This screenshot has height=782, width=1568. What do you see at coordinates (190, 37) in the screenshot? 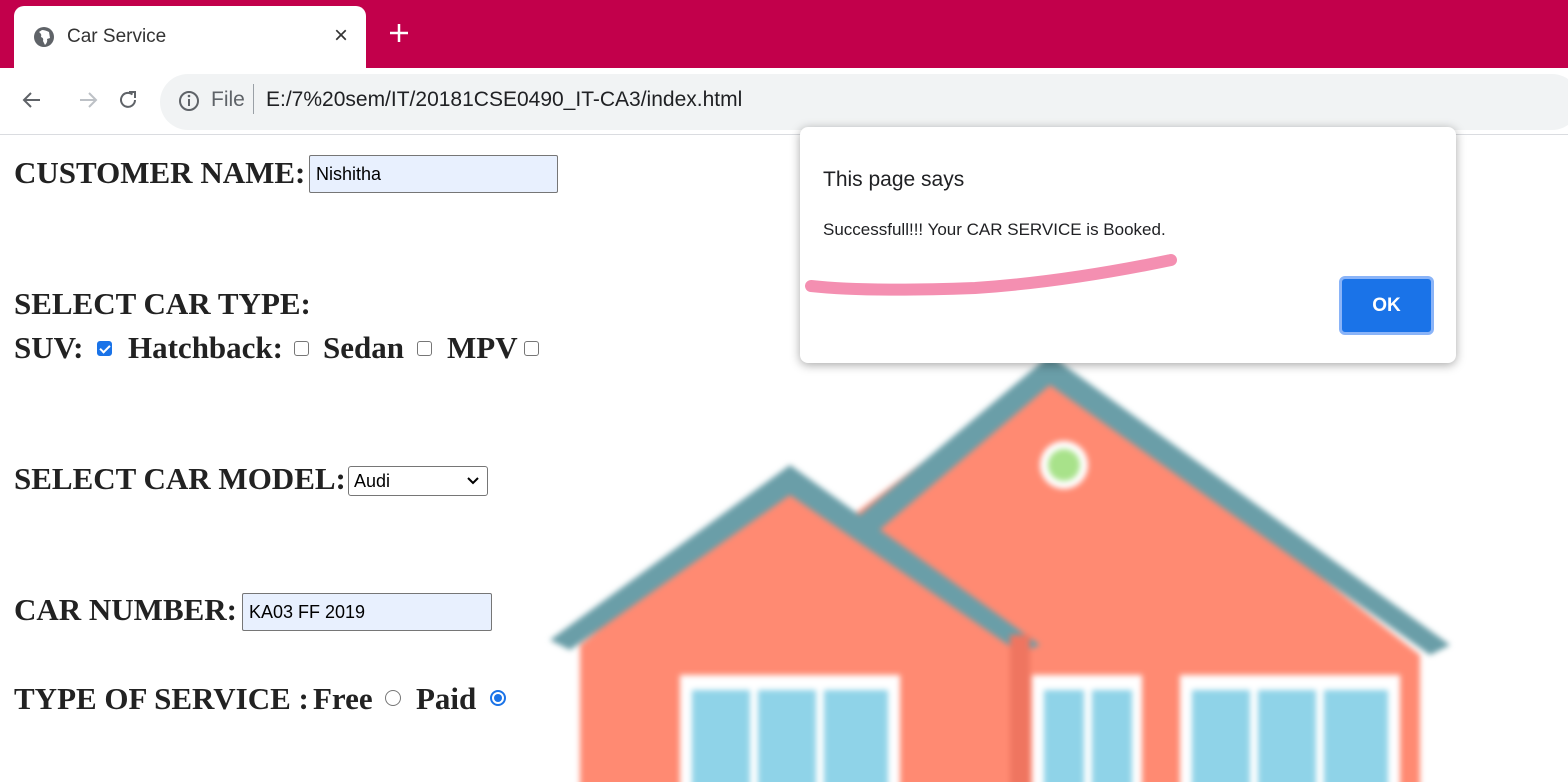
I see `tab-car-service: Car Service ×` at bounding box center [190, 37].